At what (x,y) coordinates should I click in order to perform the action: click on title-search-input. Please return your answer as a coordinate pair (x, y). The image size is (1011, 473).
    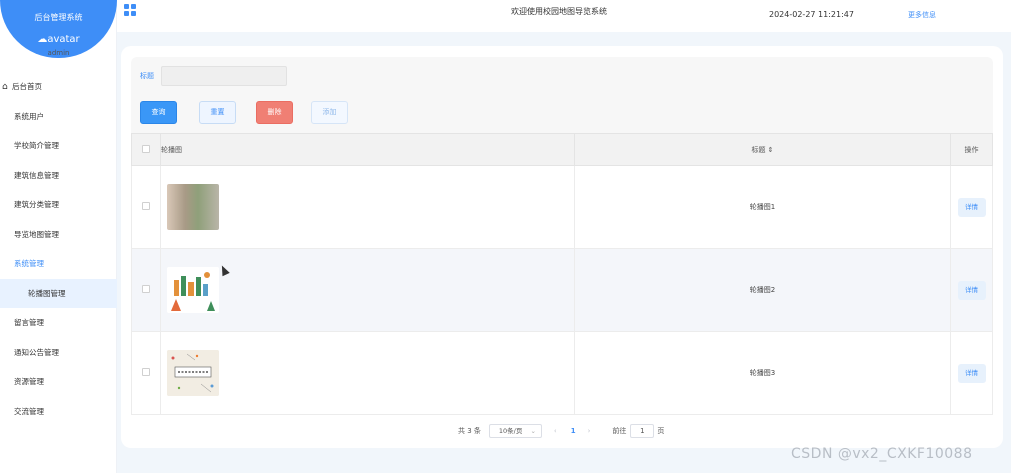
    Looking at the image, I should click on (224, 76).